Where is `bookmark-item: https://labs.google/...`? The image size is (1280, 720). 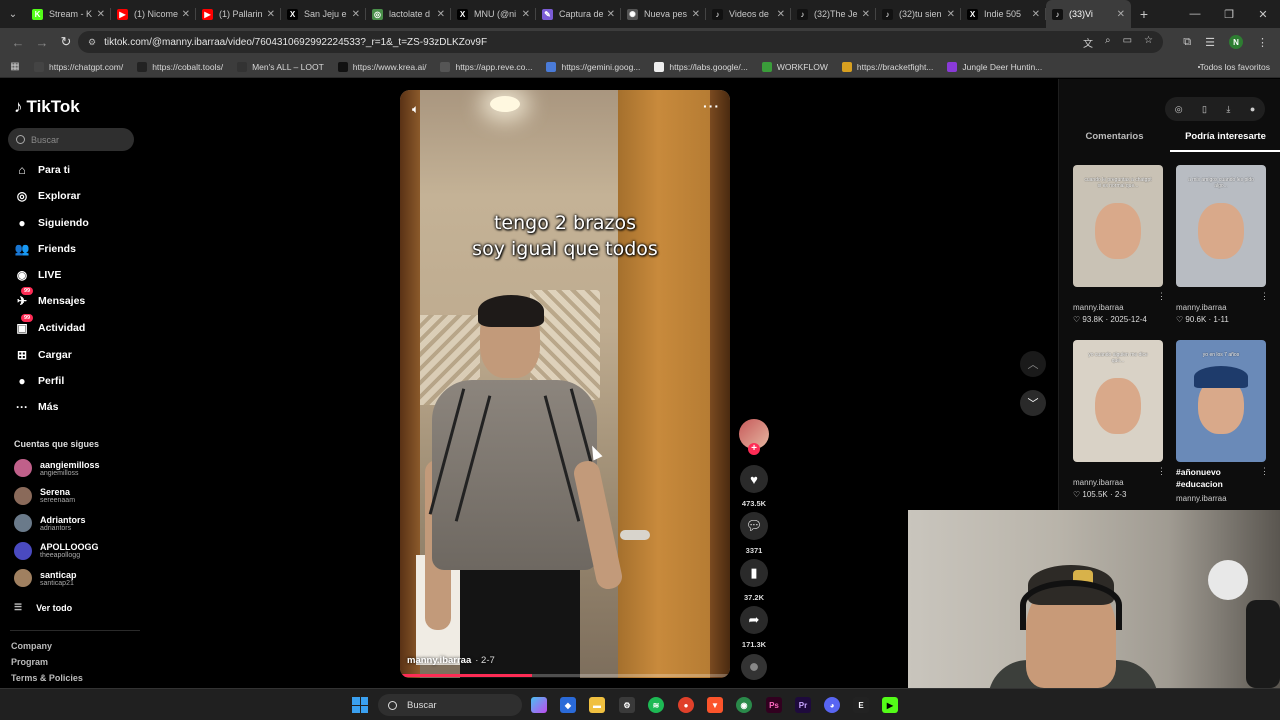
bookmark-item: https://labs.google/... is located at coordinates (701, 66).